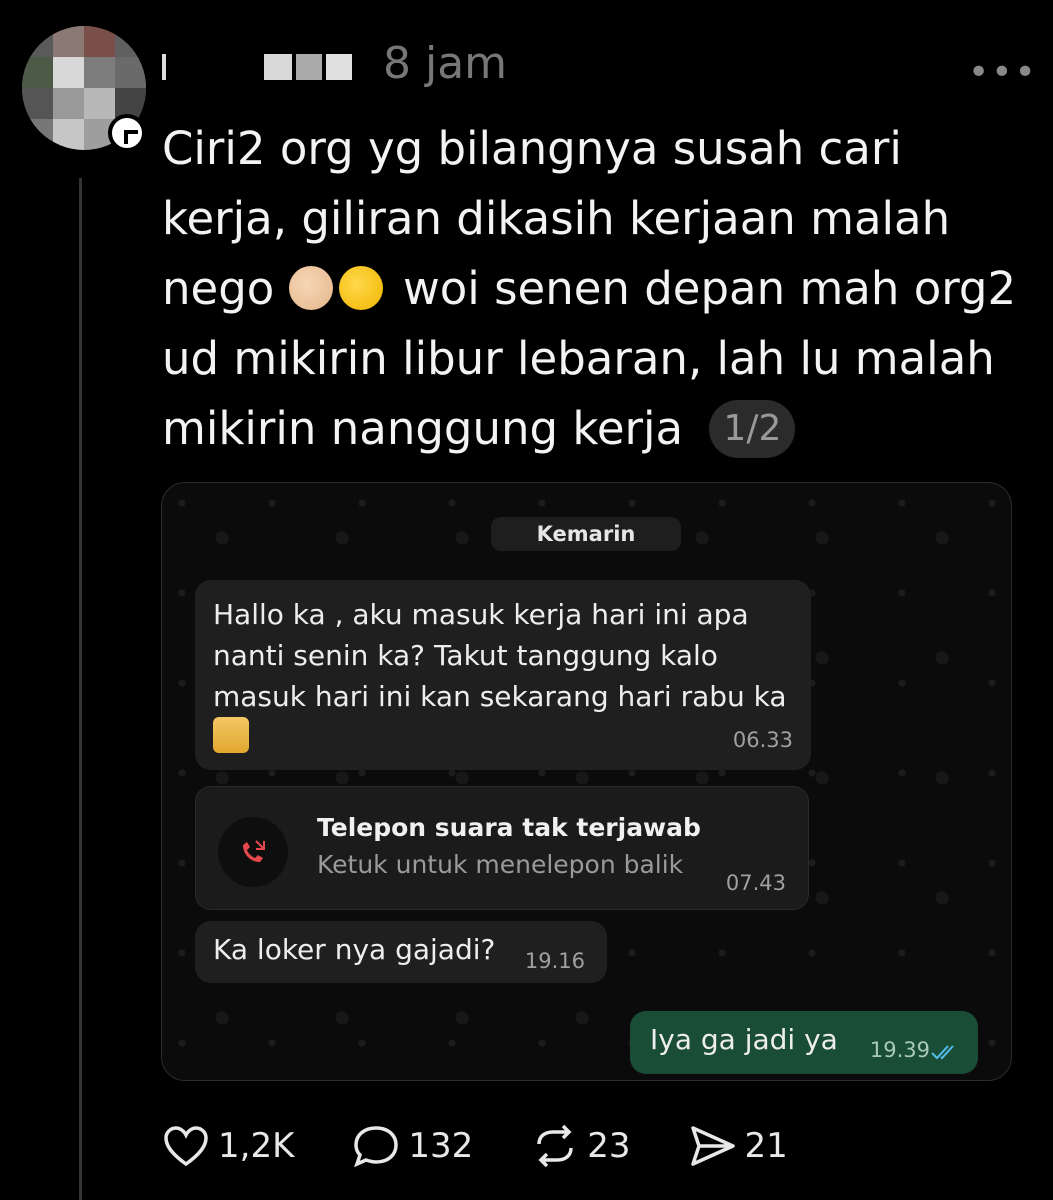 Image resolution: width=1053 pixels, height=1200 pixels. What do you see at coordinates (586, 534) in the screenshot?
I see `date-chip: Kemarin` at bounding box center [586, 534].